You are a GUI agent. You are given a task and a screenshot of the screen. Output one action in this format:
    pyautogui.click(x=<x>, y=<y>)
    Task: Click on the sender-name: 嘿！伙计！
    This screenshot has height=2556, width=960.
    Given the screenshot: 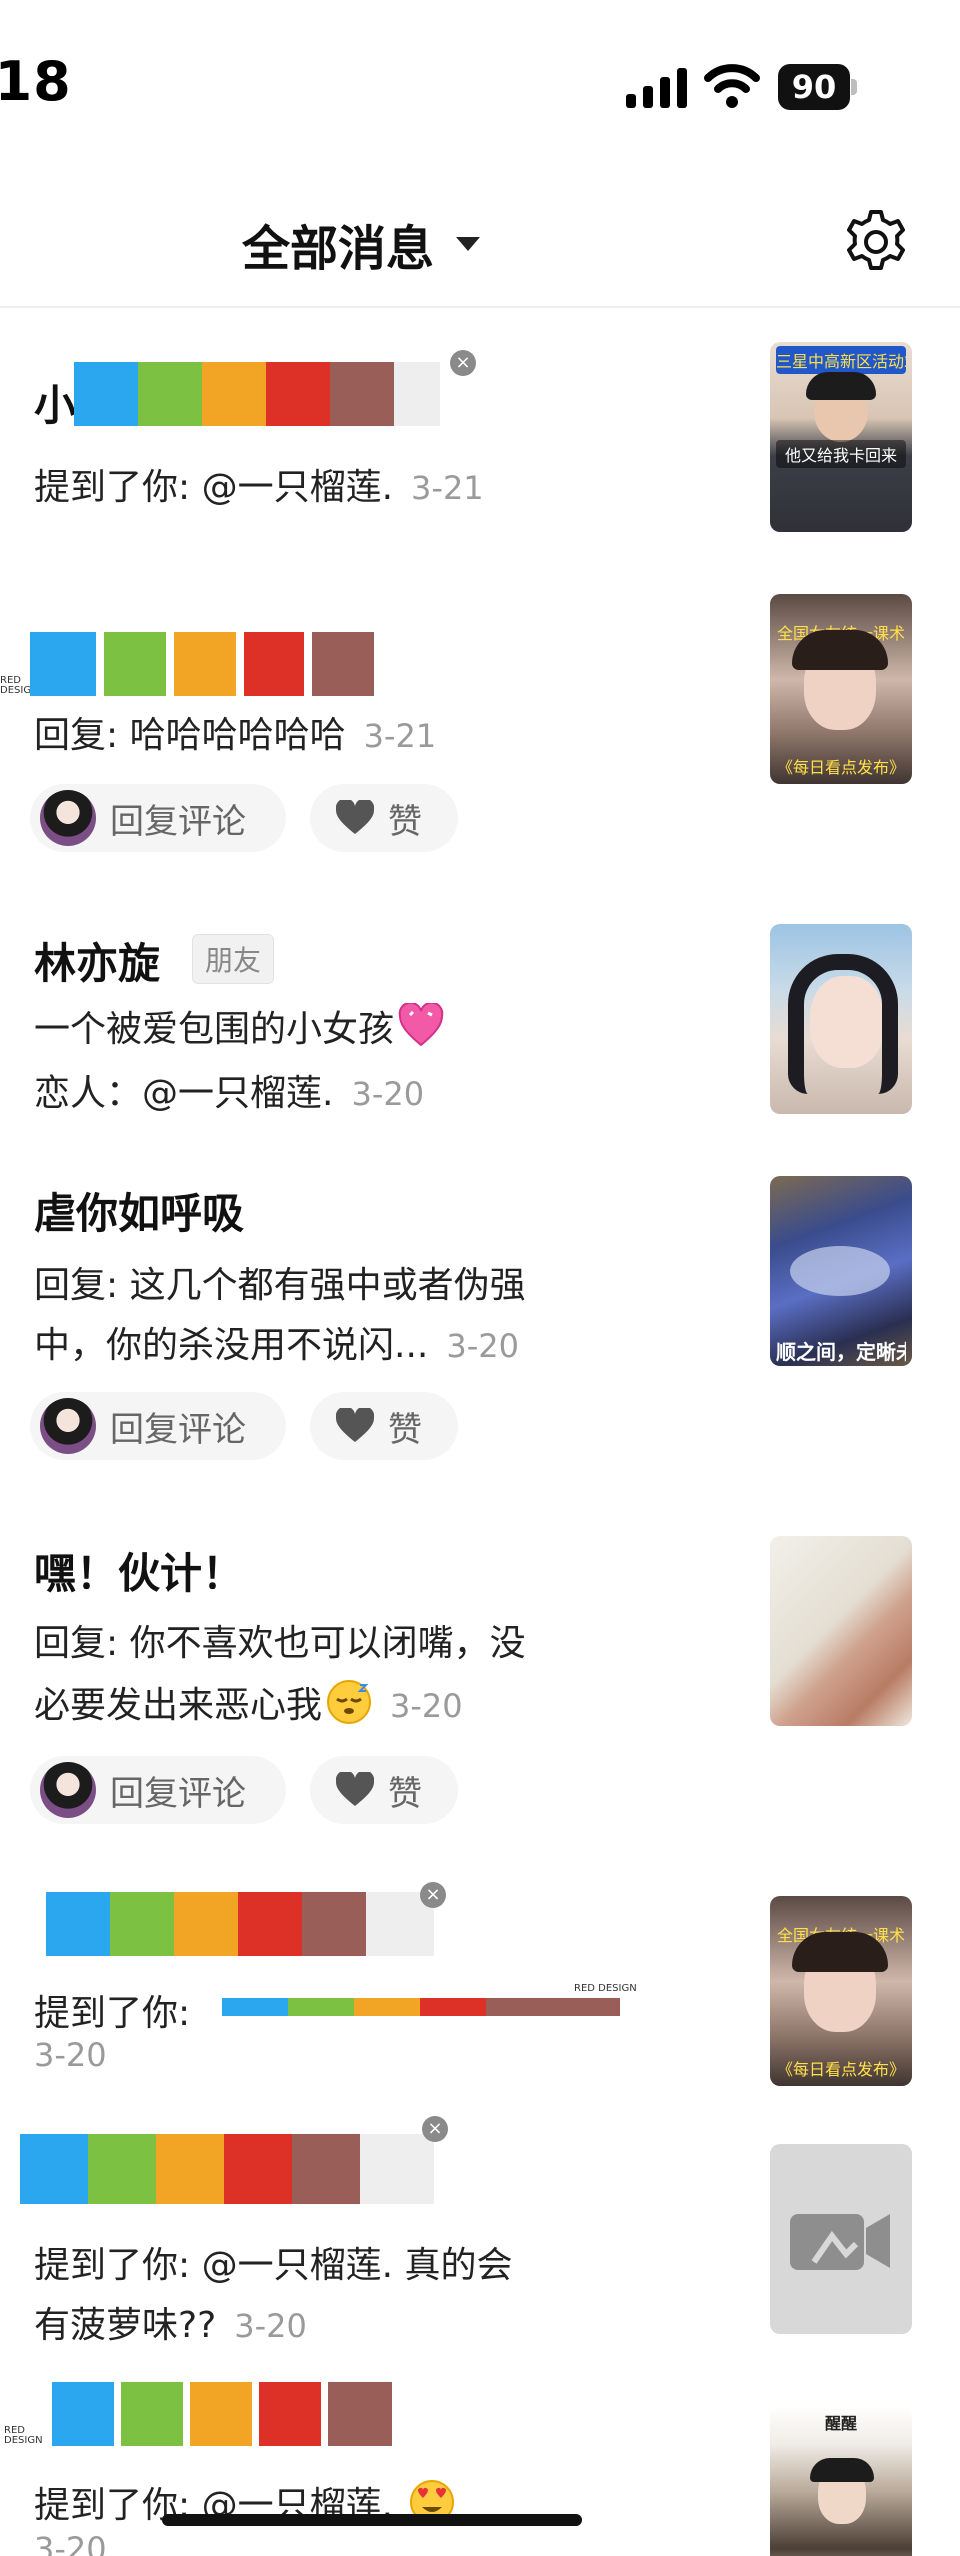 What is the action you would take?
    pyautogui.click(x=139, y=1570)
    